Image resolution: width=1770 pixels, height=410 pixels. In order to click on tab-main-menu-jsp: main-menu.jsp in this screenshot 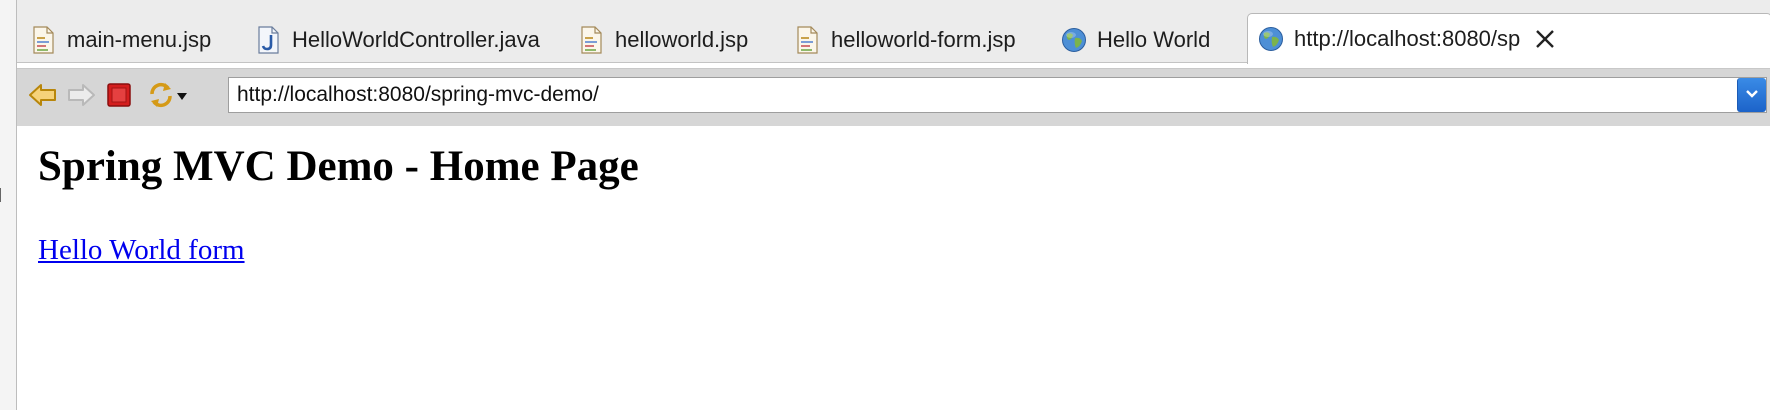, I will do `click(116, 40)`.